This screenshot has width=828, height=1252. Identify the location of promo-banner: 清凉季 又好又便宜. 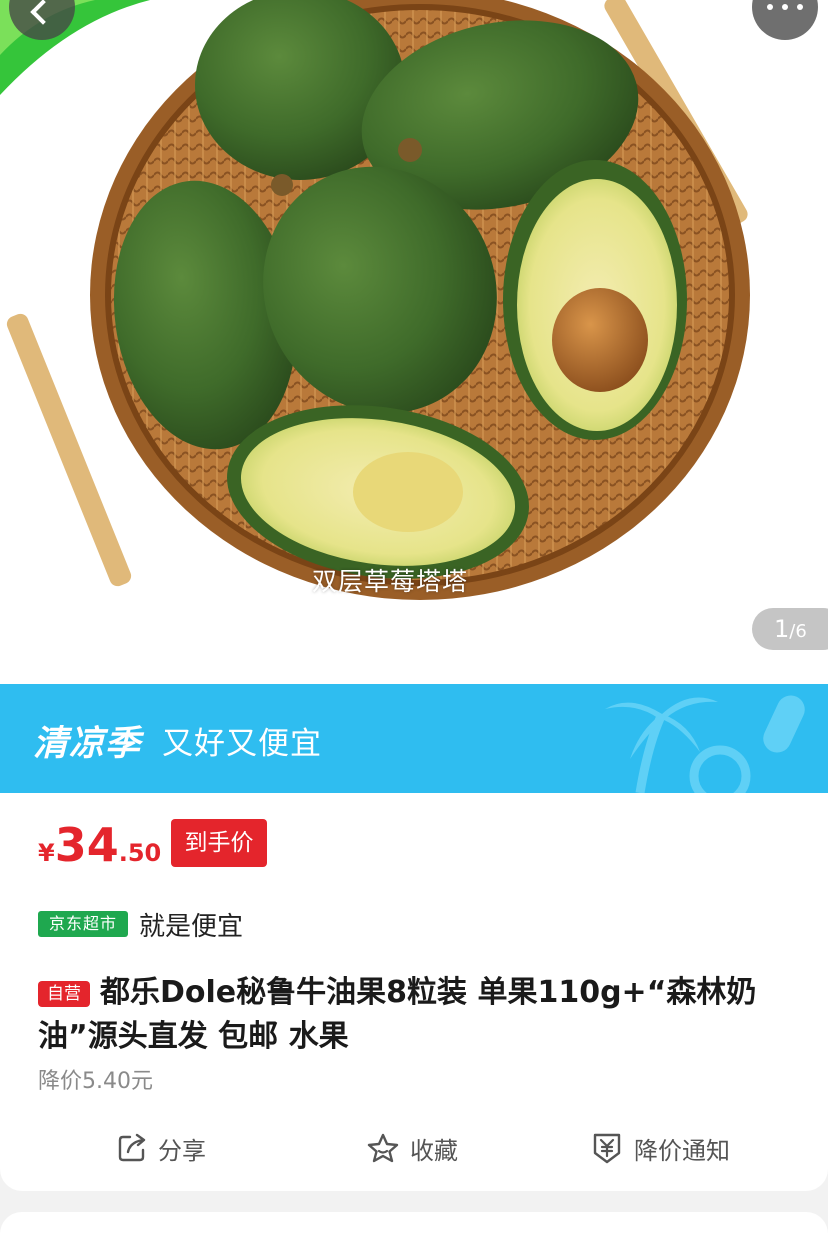
(414, 738).